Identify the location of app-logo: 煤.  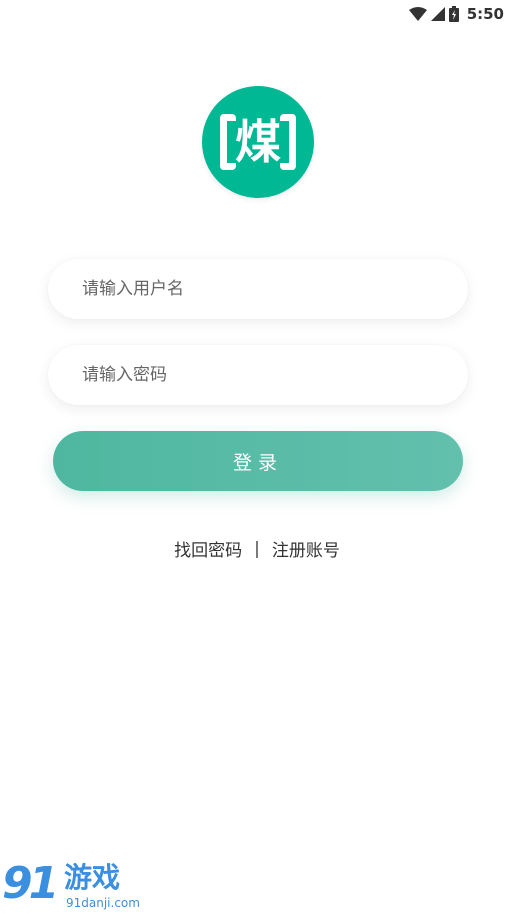
(258, 142).